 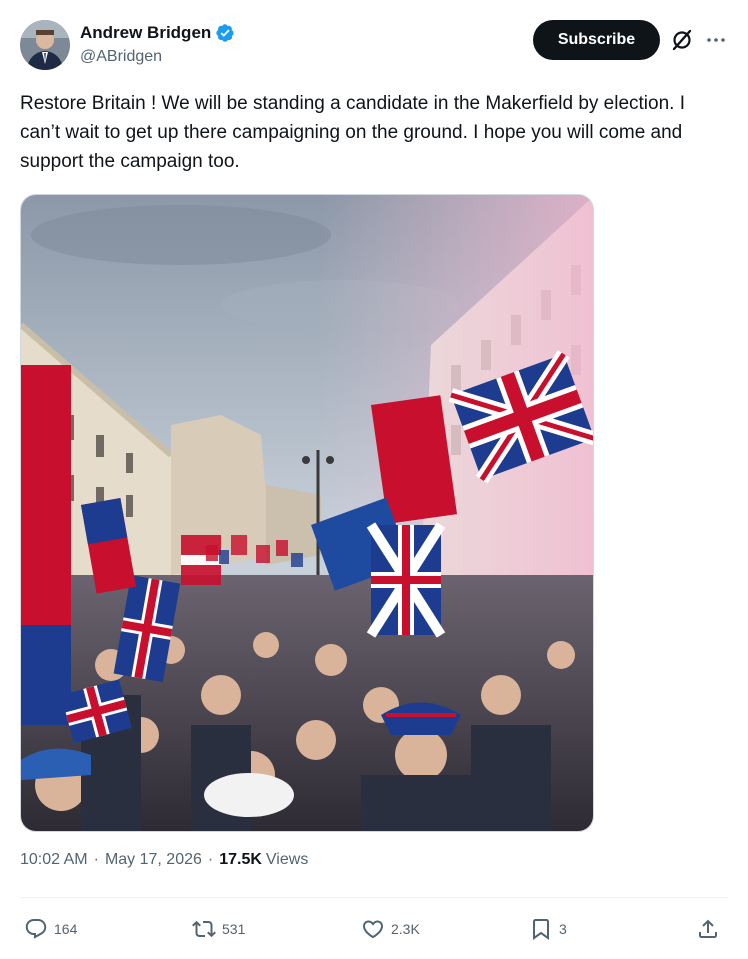 What do you see at coordinates (541, 929) in the screenshot?
I see `bookmark-icon` at bounding box center [541, 929].